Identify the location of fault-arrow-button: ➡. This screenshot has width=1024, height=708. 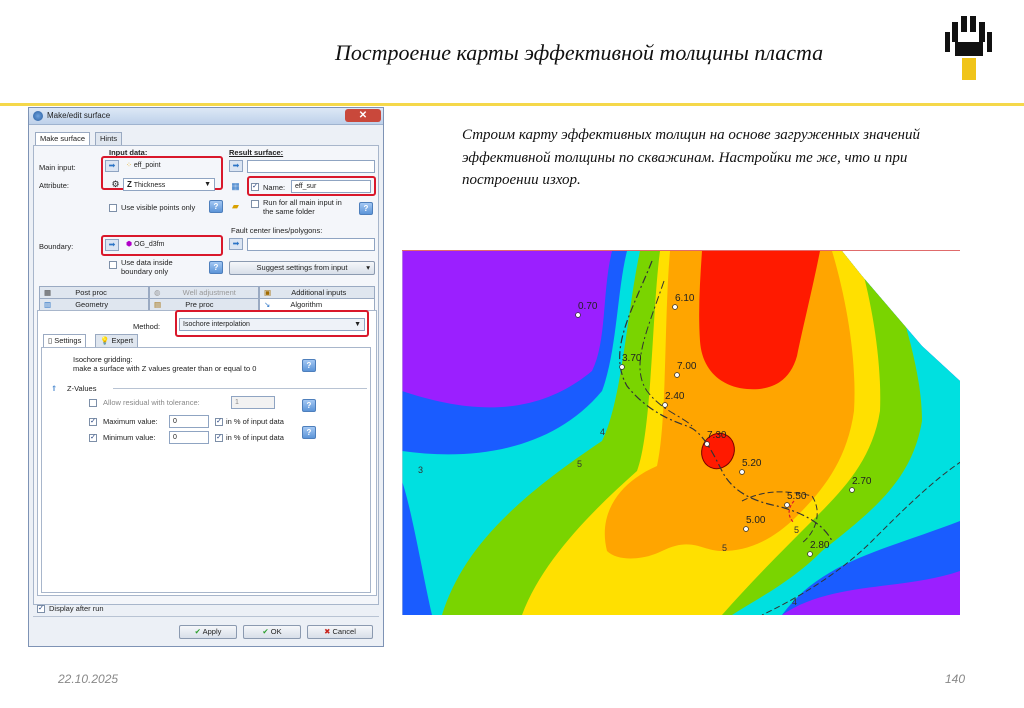
(236, 244).